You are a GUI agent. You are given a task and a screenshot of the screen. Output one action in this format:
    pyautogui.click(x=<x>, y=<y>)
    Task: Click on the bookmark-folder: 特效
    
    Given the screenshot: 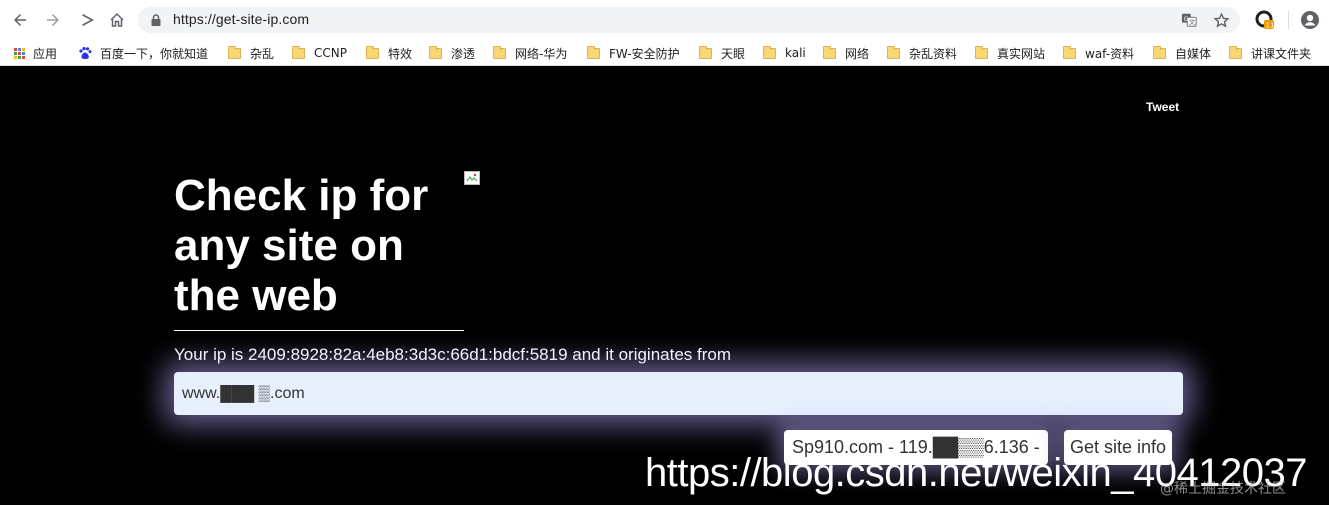 What is the action you would take?
    pyautogui.click(x=389, y=53)
    